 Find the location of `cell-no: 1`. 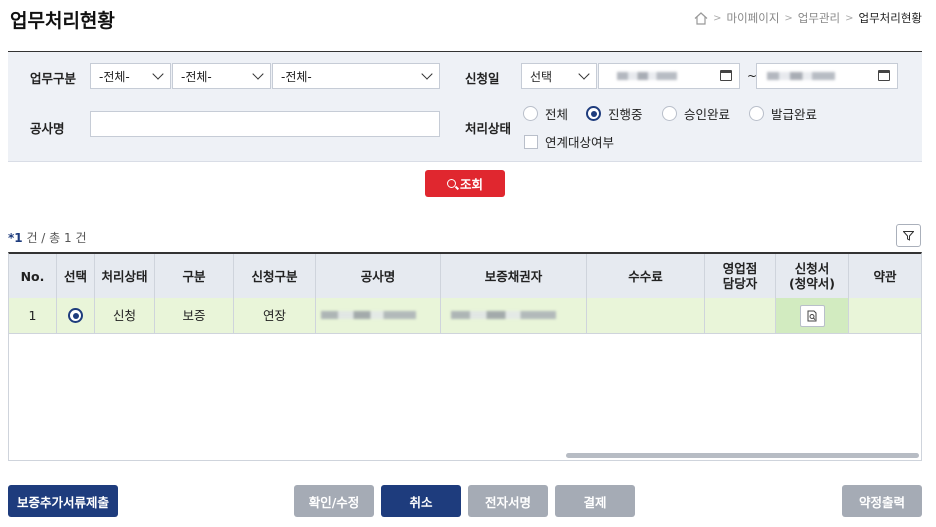

cell-no: 1 is located at coordinates (33, 315).